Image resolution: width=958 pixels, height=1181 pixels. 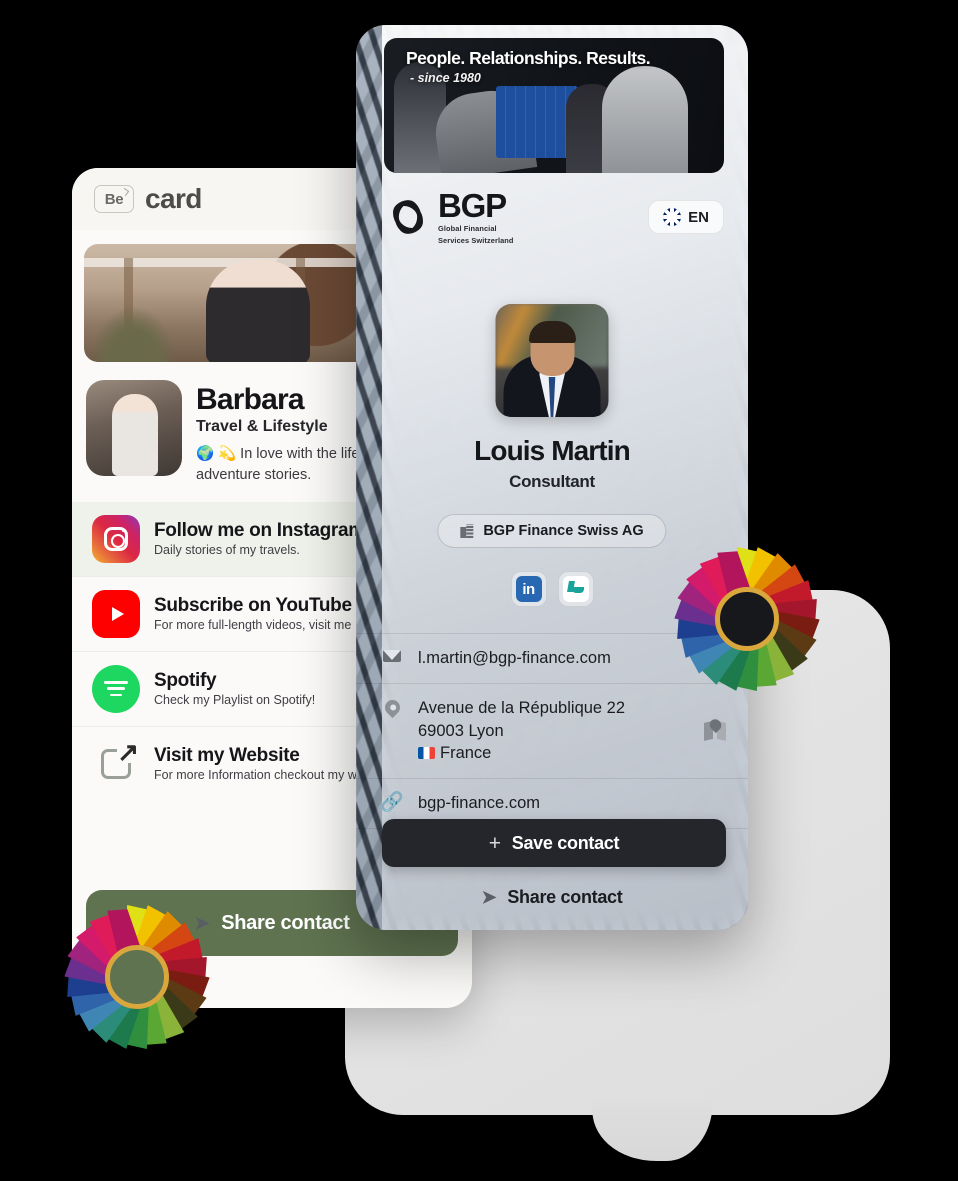 I want to click on france-flag-icon, so click(x=426, y=753).